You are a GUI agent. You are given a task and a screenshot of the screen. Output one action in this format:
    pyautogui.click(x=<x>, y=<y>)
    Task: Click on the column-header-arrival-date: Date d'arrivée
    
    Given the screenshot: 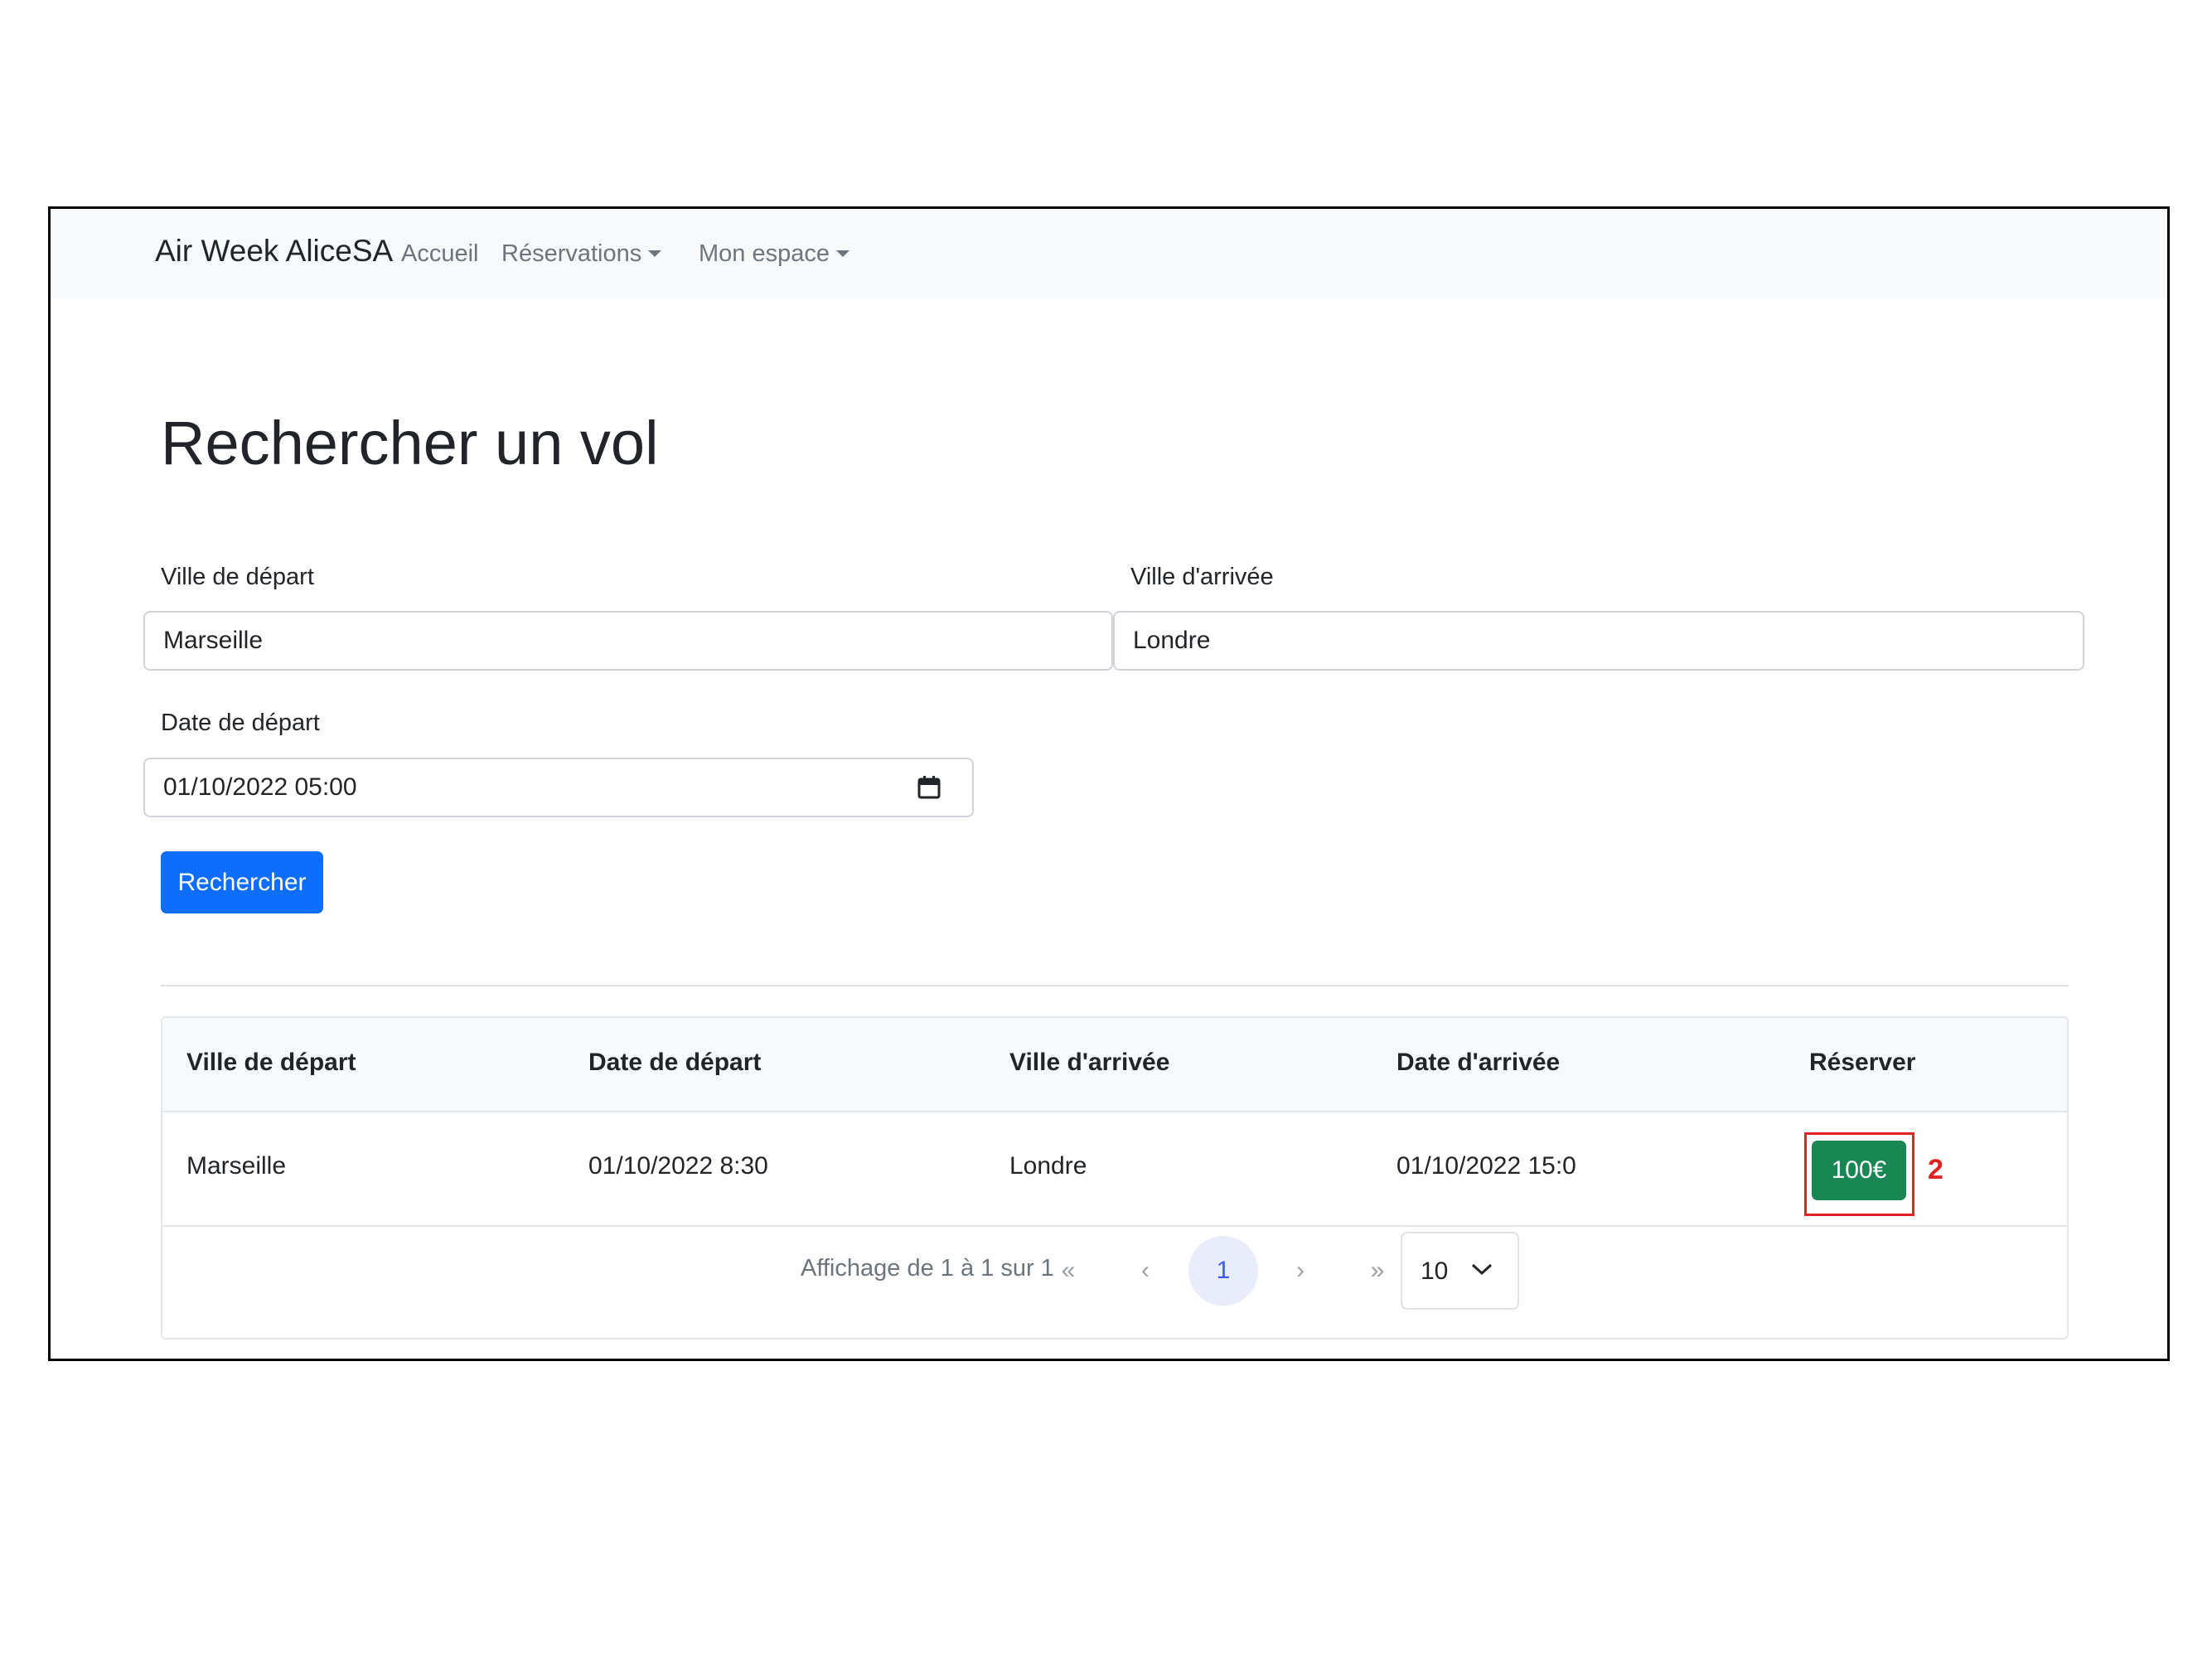 What is the action you would take?
    pyautogui.click(x=1478, y=1063)
    